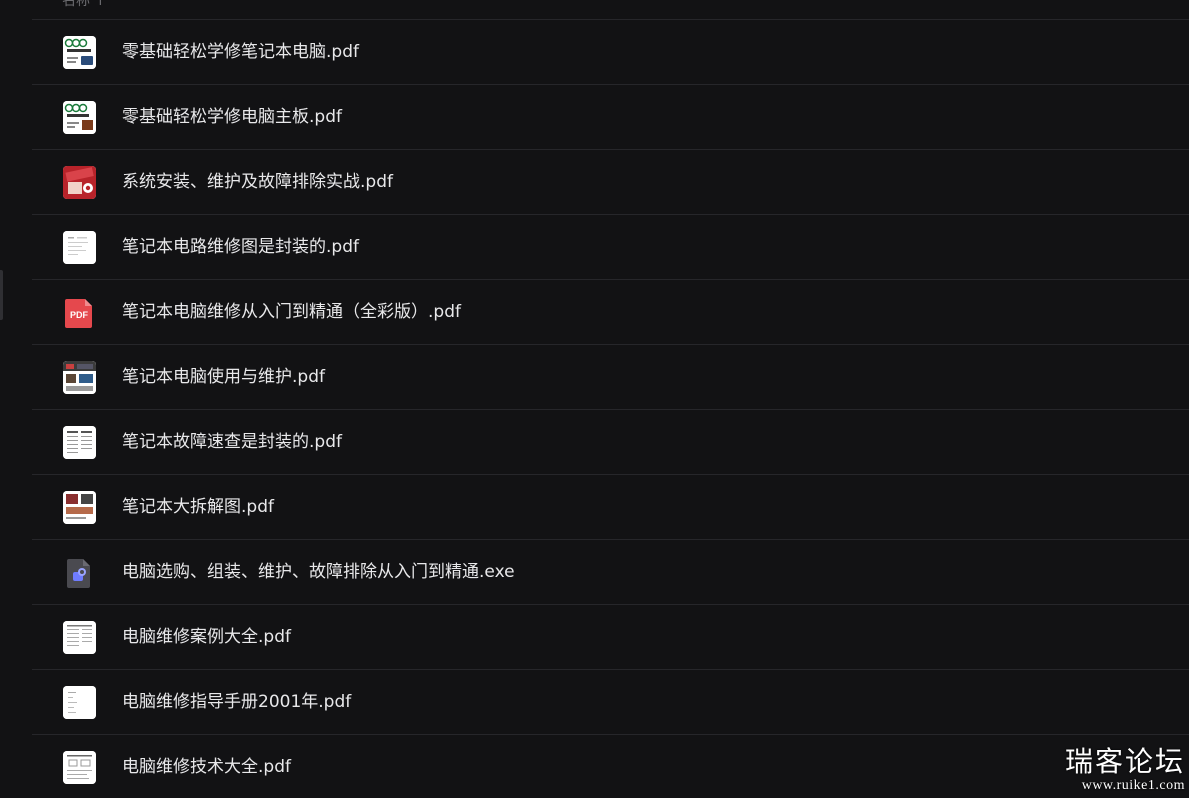  I want to click on pdf-file-icon: PDF, so click(79, 312).